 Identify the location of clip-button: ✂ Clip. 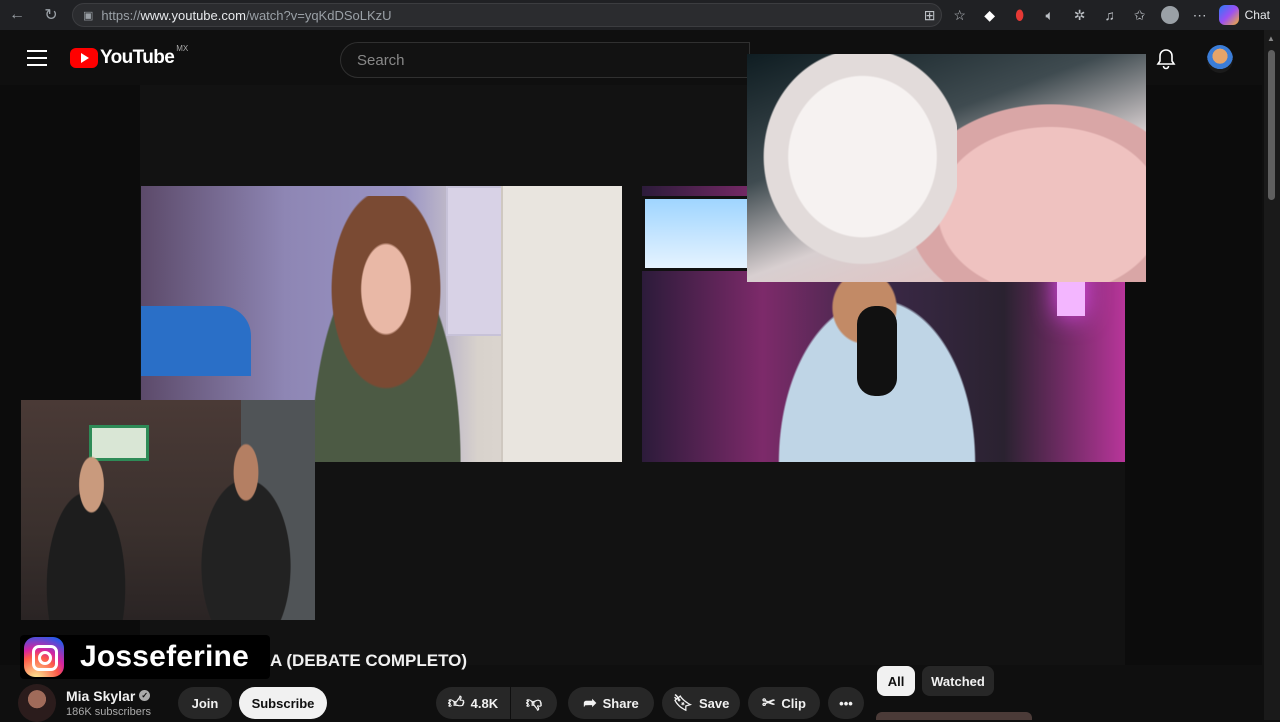
(784, 703).